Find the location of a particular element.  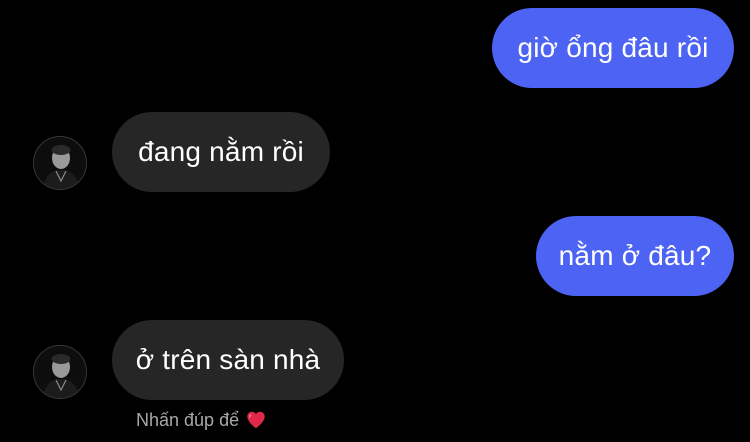

message-bubble-incoming: đang nằm rồi is located at coordinates (221, 152).